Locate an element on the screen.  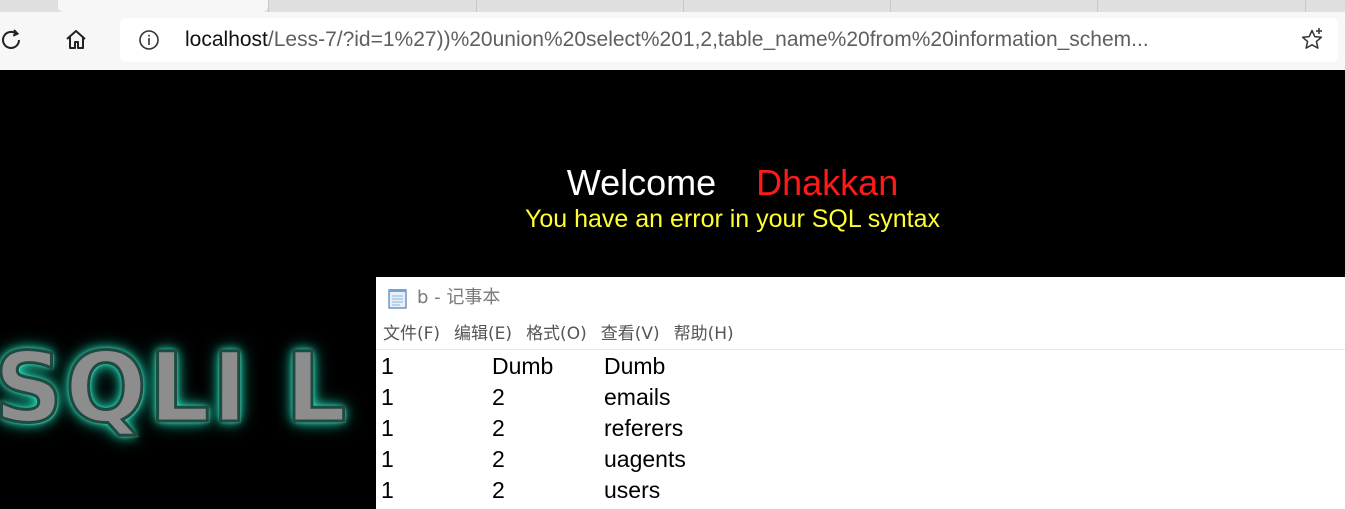
text-cell: uagents is located at coordinates (645, 459).